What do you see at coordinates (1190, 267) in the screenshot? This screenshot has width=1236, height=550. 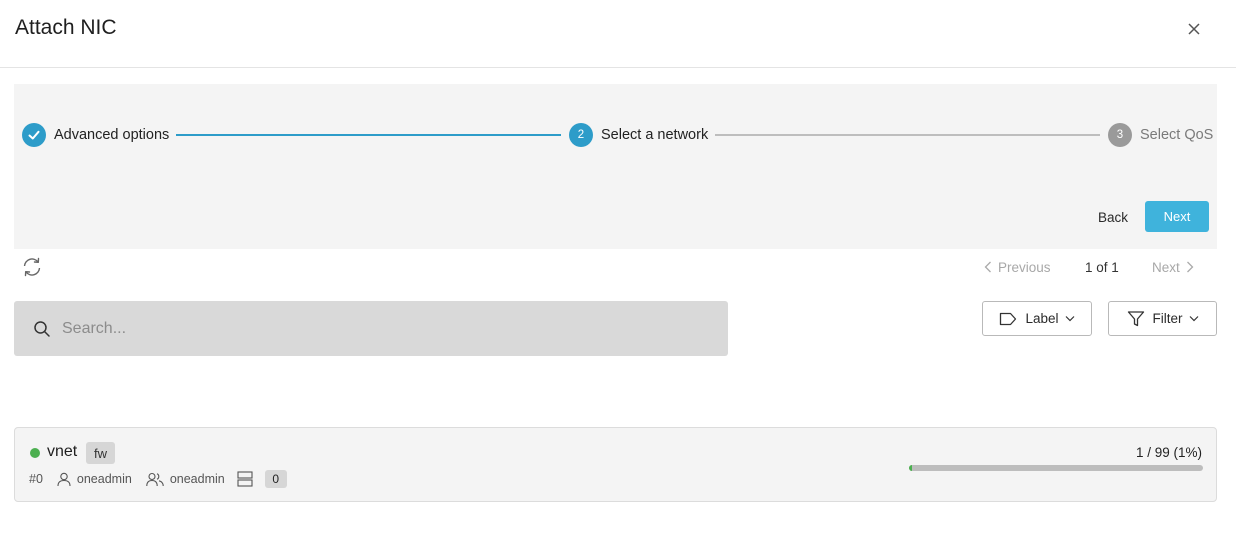 I see `chevron-right-icon` at bounding box center [1190, 267].